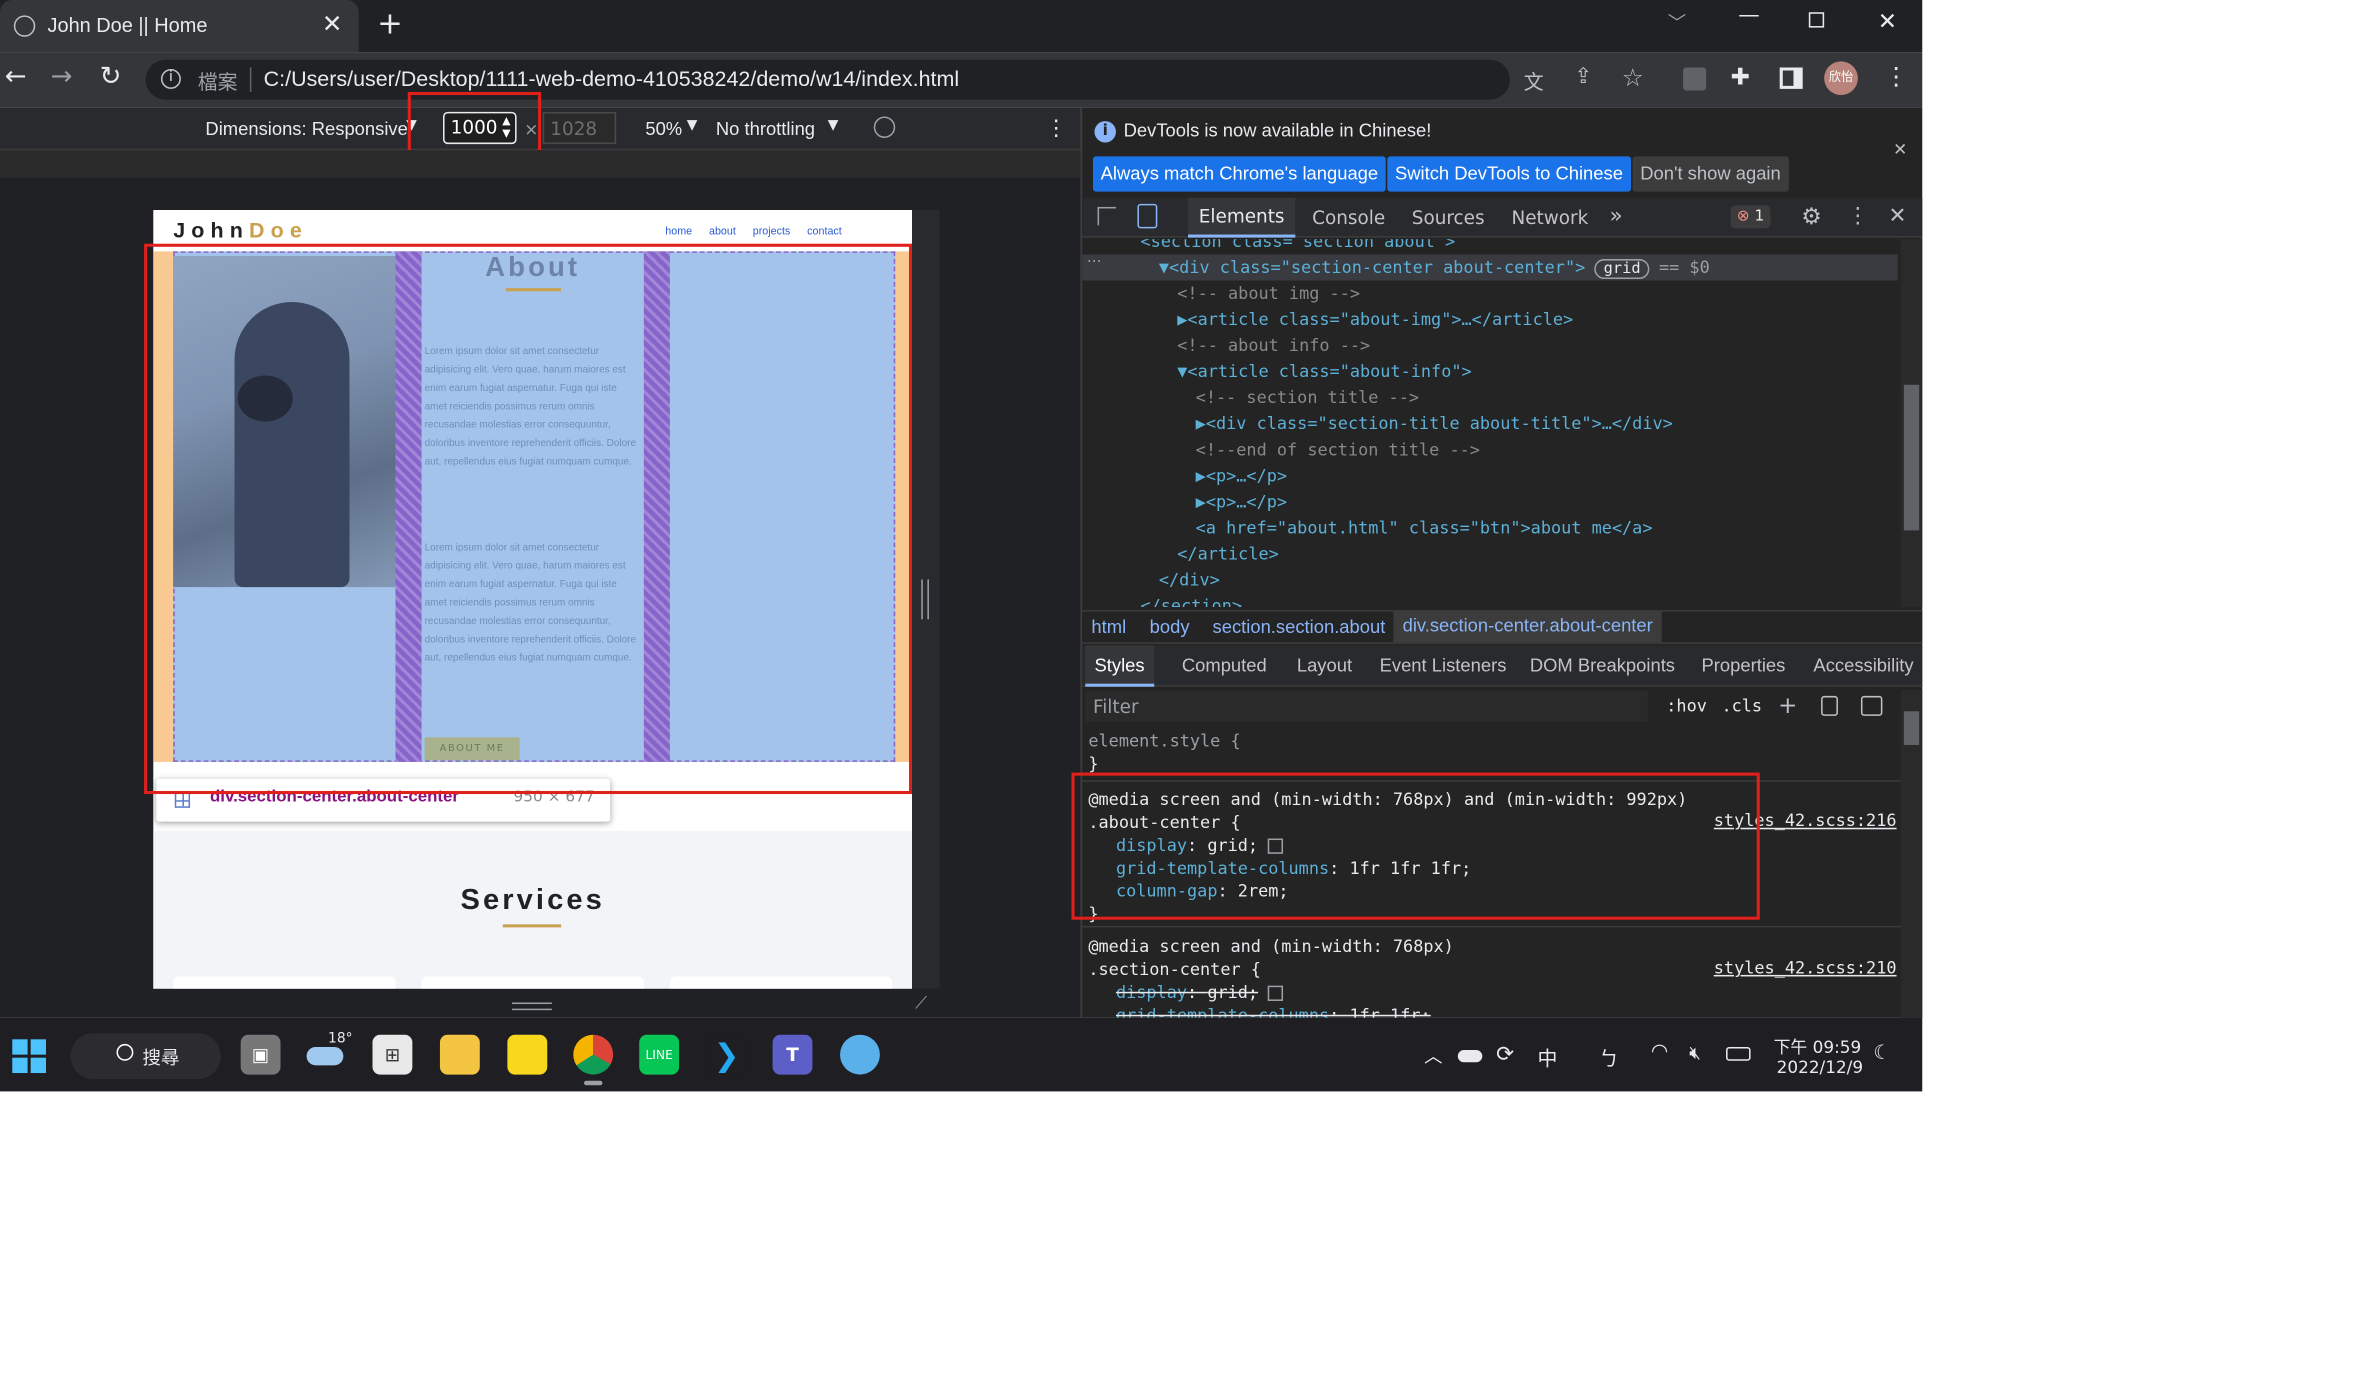 This screenshot has width=2376, height=1395. Describe the element at coordinates (1900, 149) in the screenshot. I see `banner-close-icon: ✕` at that location.